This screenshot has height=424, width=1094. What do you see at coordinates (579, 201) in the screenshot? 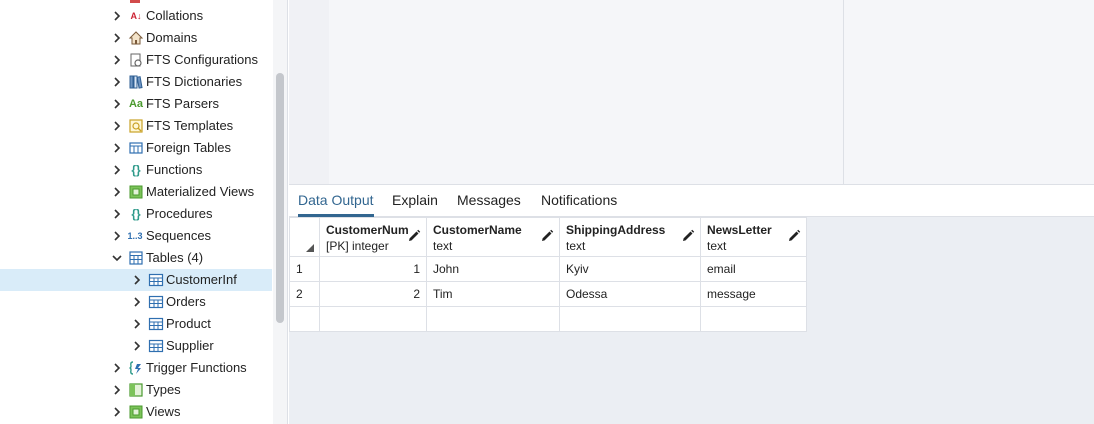
I see `tab-notifications: Notifications` at bounding box center [579, 201].